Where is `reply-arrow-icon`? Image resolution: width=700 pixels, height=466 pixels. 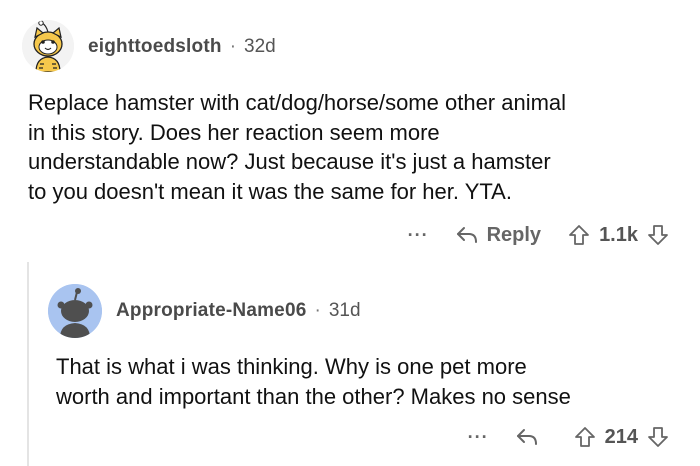
reply-arrow-icon is located at coordinates (526, 437).